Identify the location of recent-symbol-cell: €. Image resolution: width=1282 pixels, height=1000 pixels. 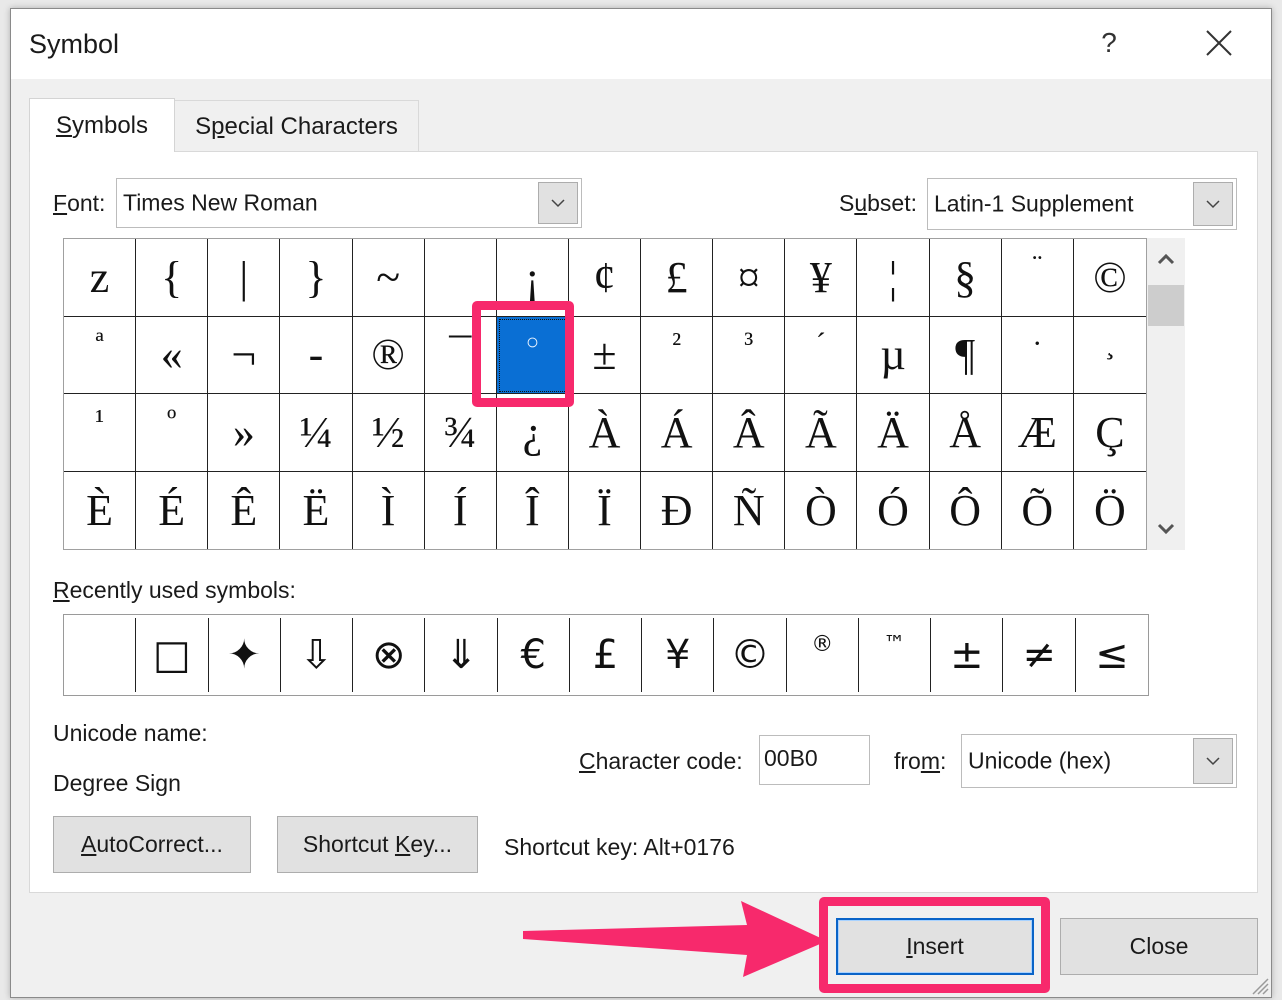
(534, 655).